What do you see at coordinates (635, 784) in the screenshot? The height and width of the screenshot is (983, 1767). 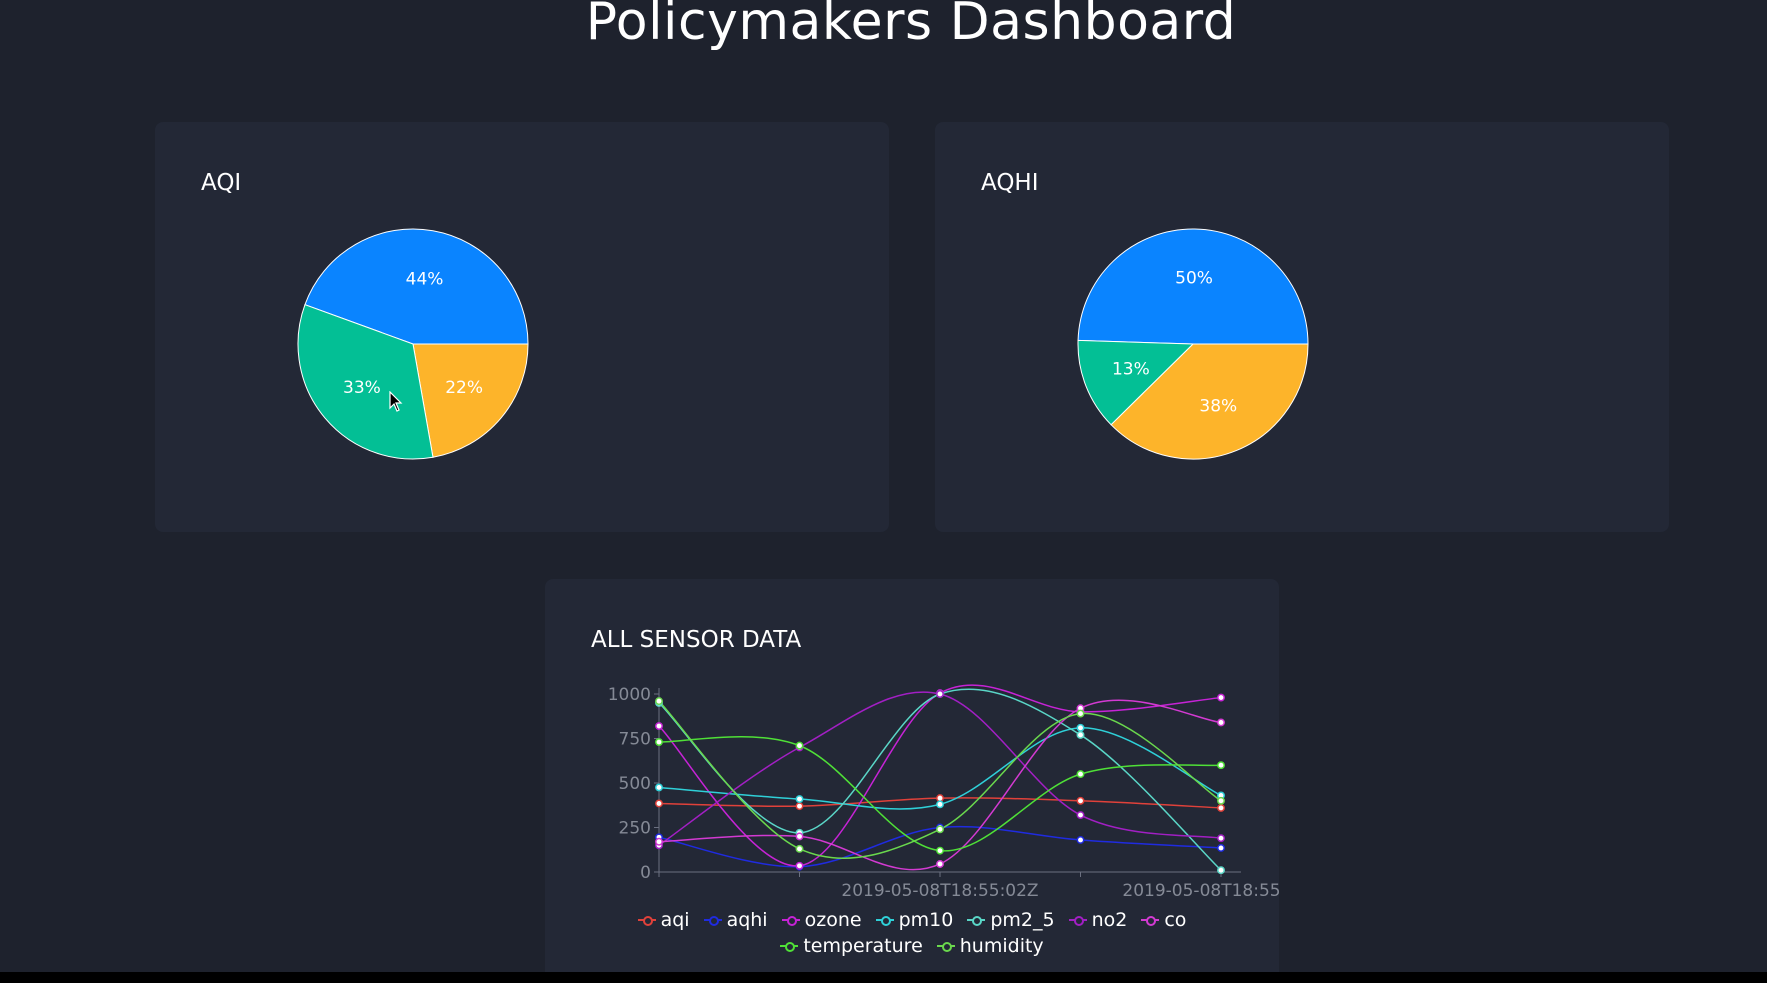 I see `y-tick-label: 500` at bounding box center [635, 784].